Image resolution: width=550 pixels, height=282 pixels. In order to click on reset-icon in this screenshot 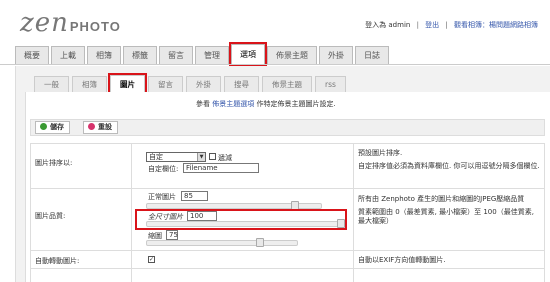, I will do `click(91, 126)`.